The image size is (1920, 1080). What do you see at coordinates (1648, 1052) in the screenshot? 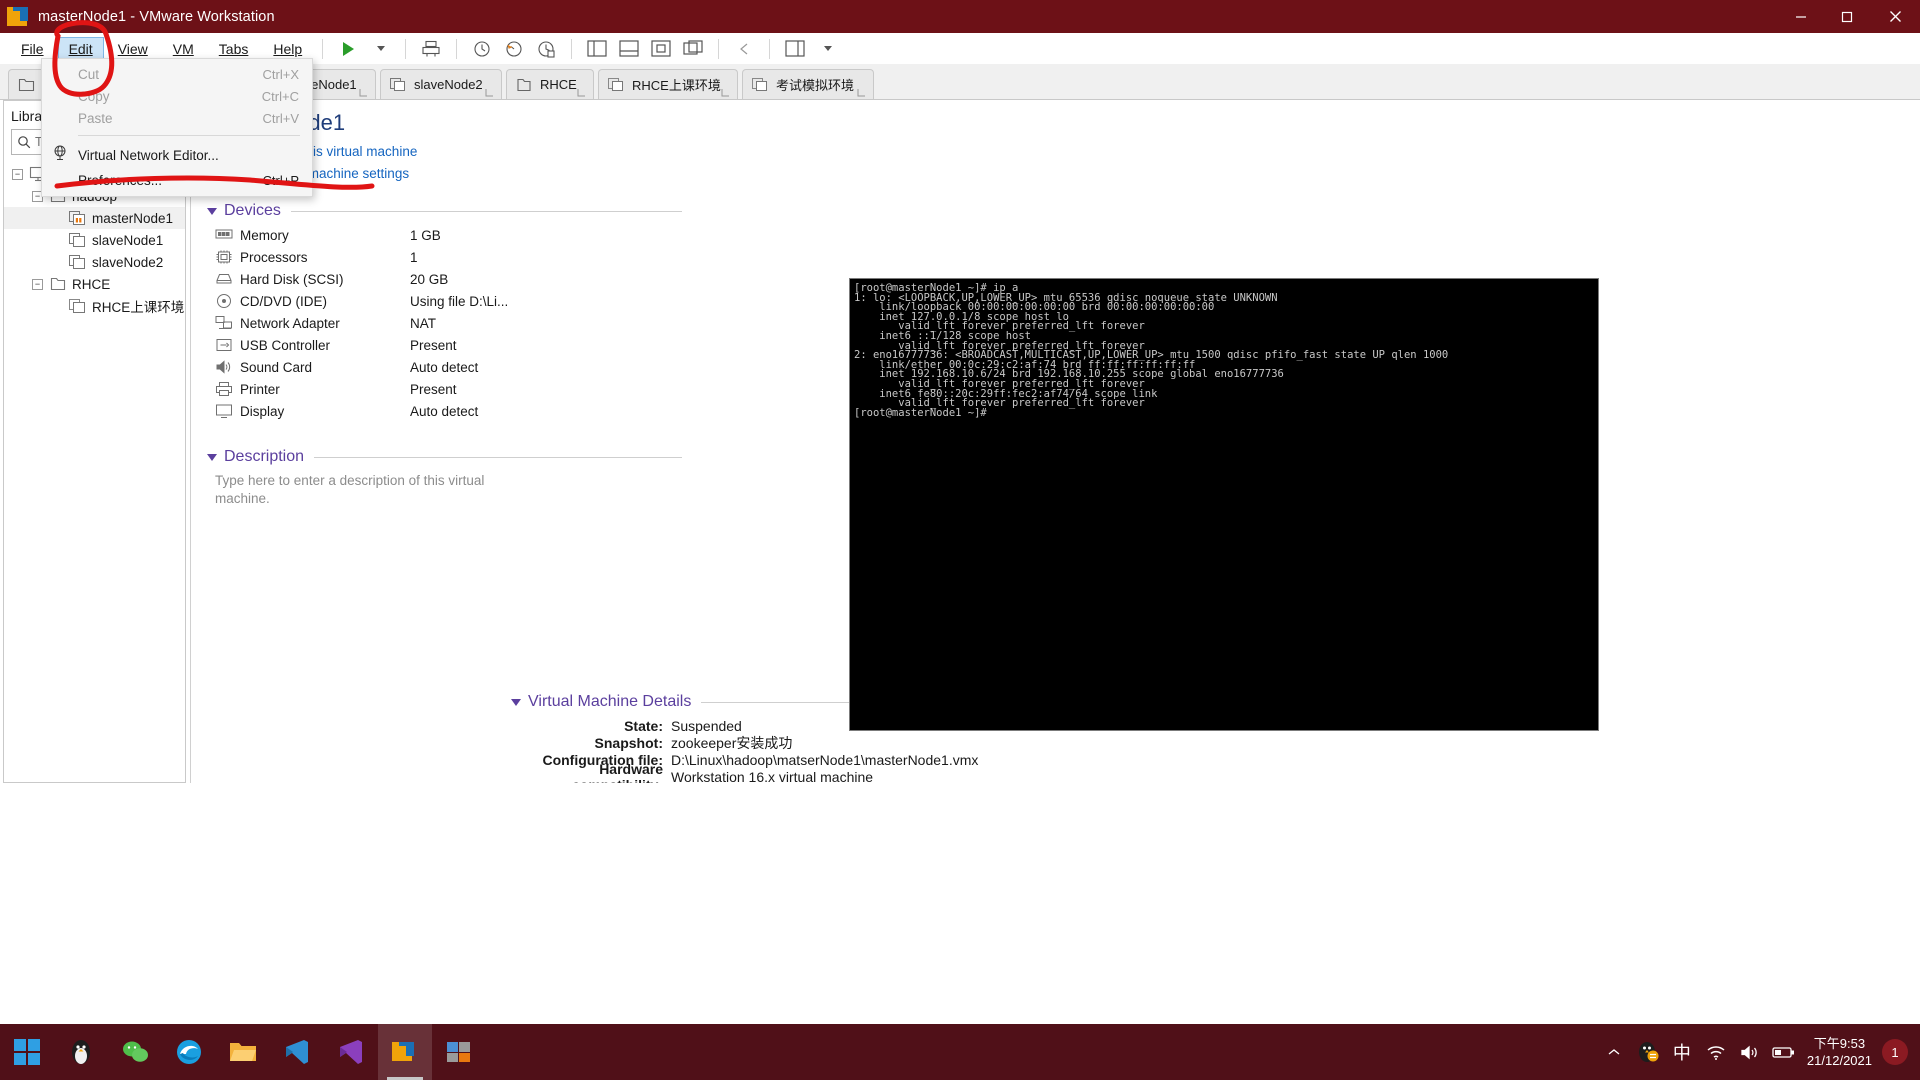
I see `qq-penguin-icon` at bounding box center [1648, 1052].